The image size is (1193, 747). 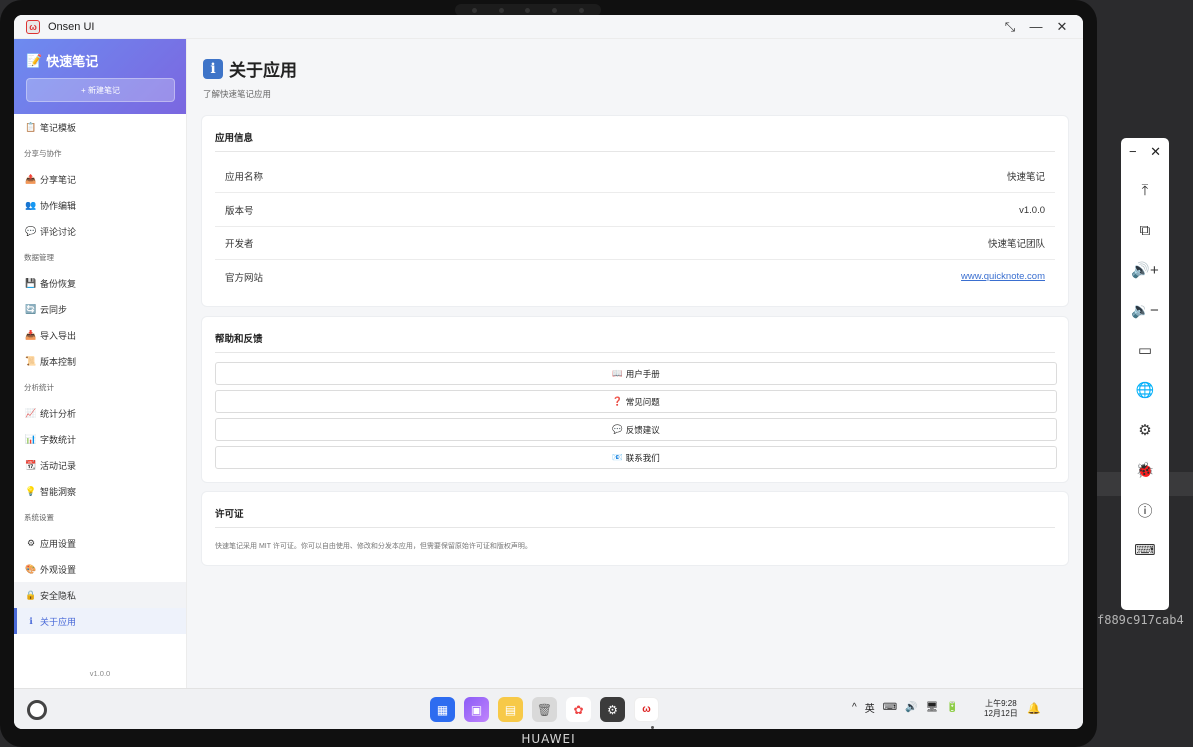 I want to click on sidebar-item: 📜 版本控制, so click(x=100, y=361).